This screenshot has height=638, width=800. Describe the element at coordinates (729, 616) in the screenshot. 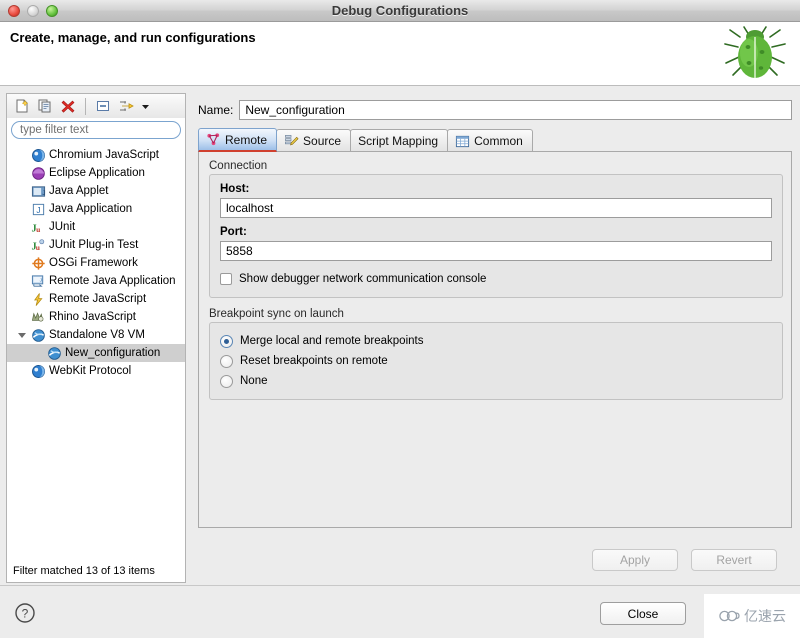

I see `cloud-logo-icon` at that location.